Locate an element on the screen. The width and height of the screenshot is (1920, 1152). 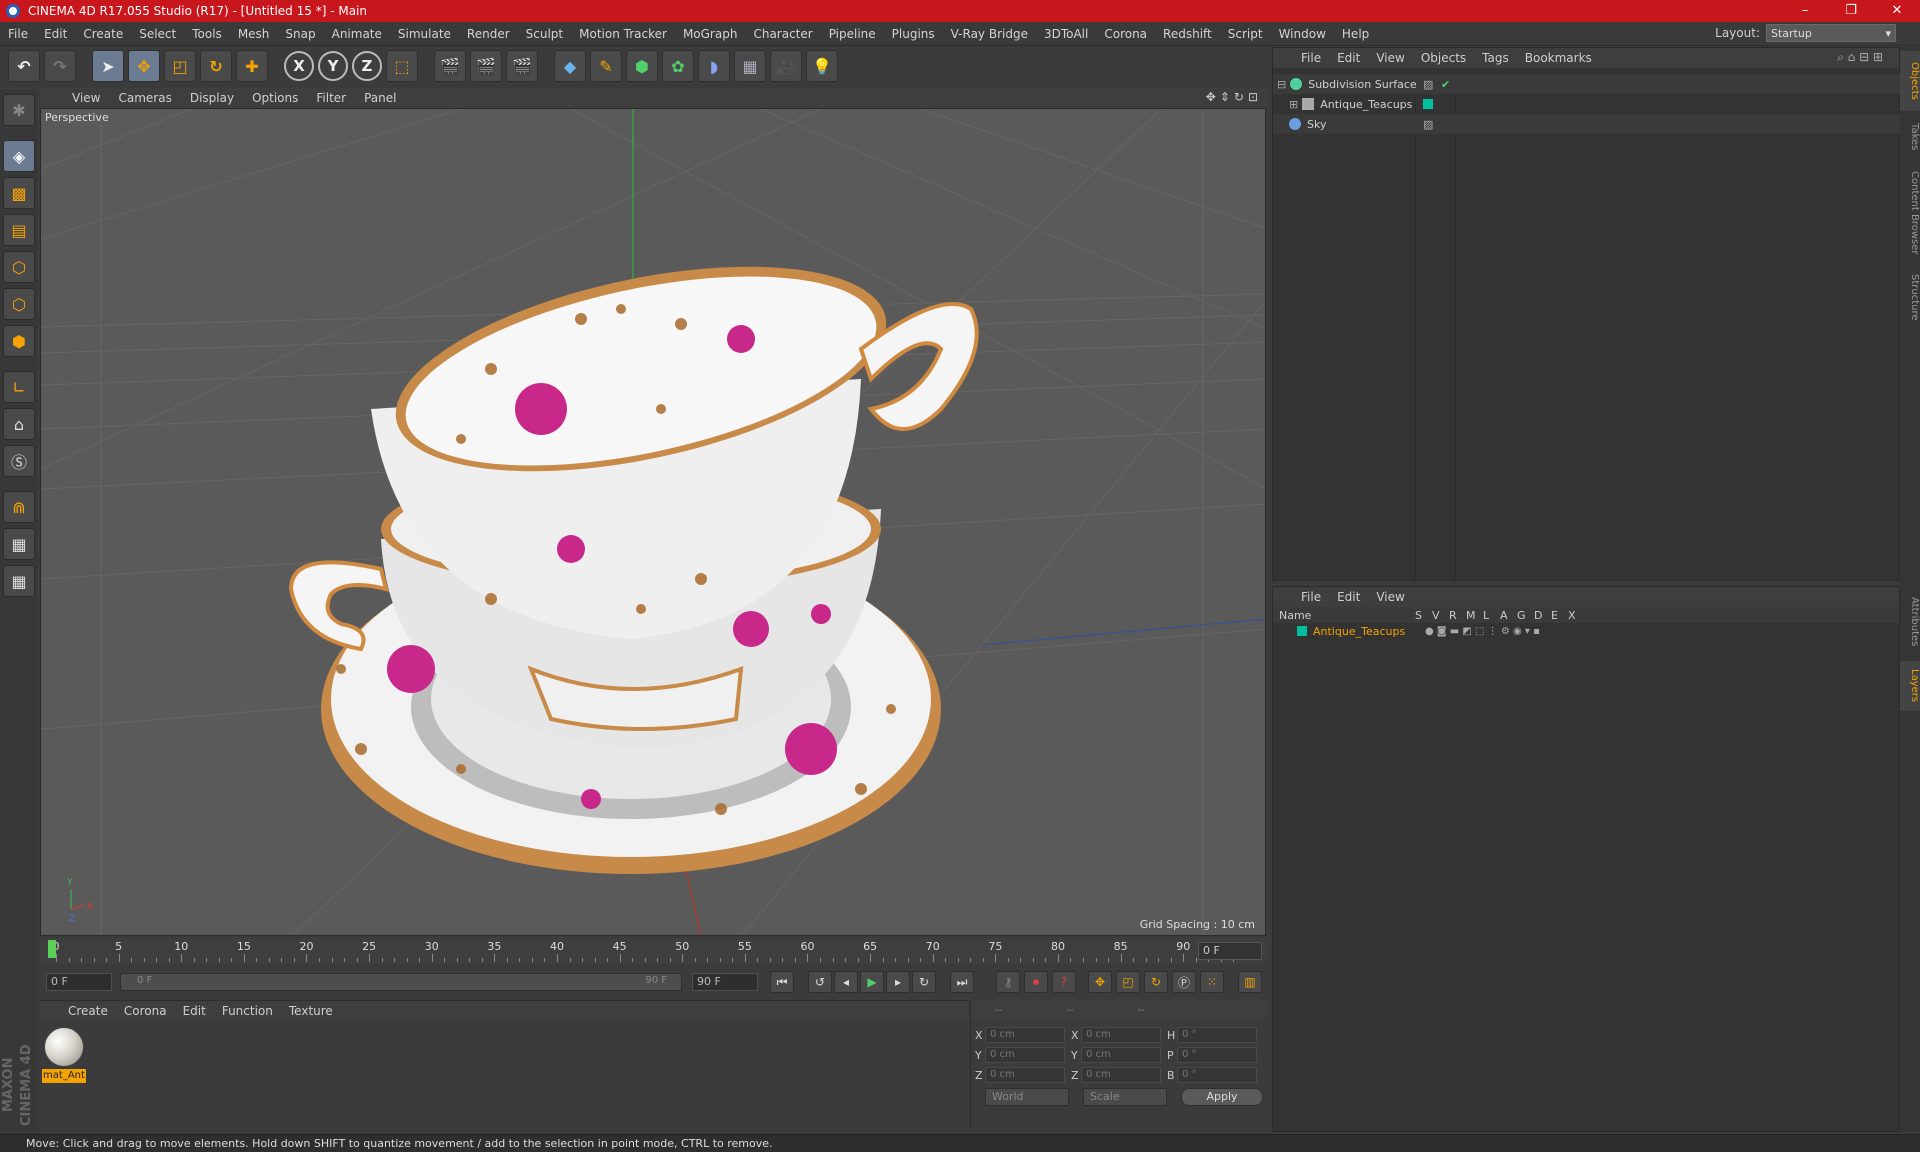
menu-character: Character is located at coordinates (782, 34).